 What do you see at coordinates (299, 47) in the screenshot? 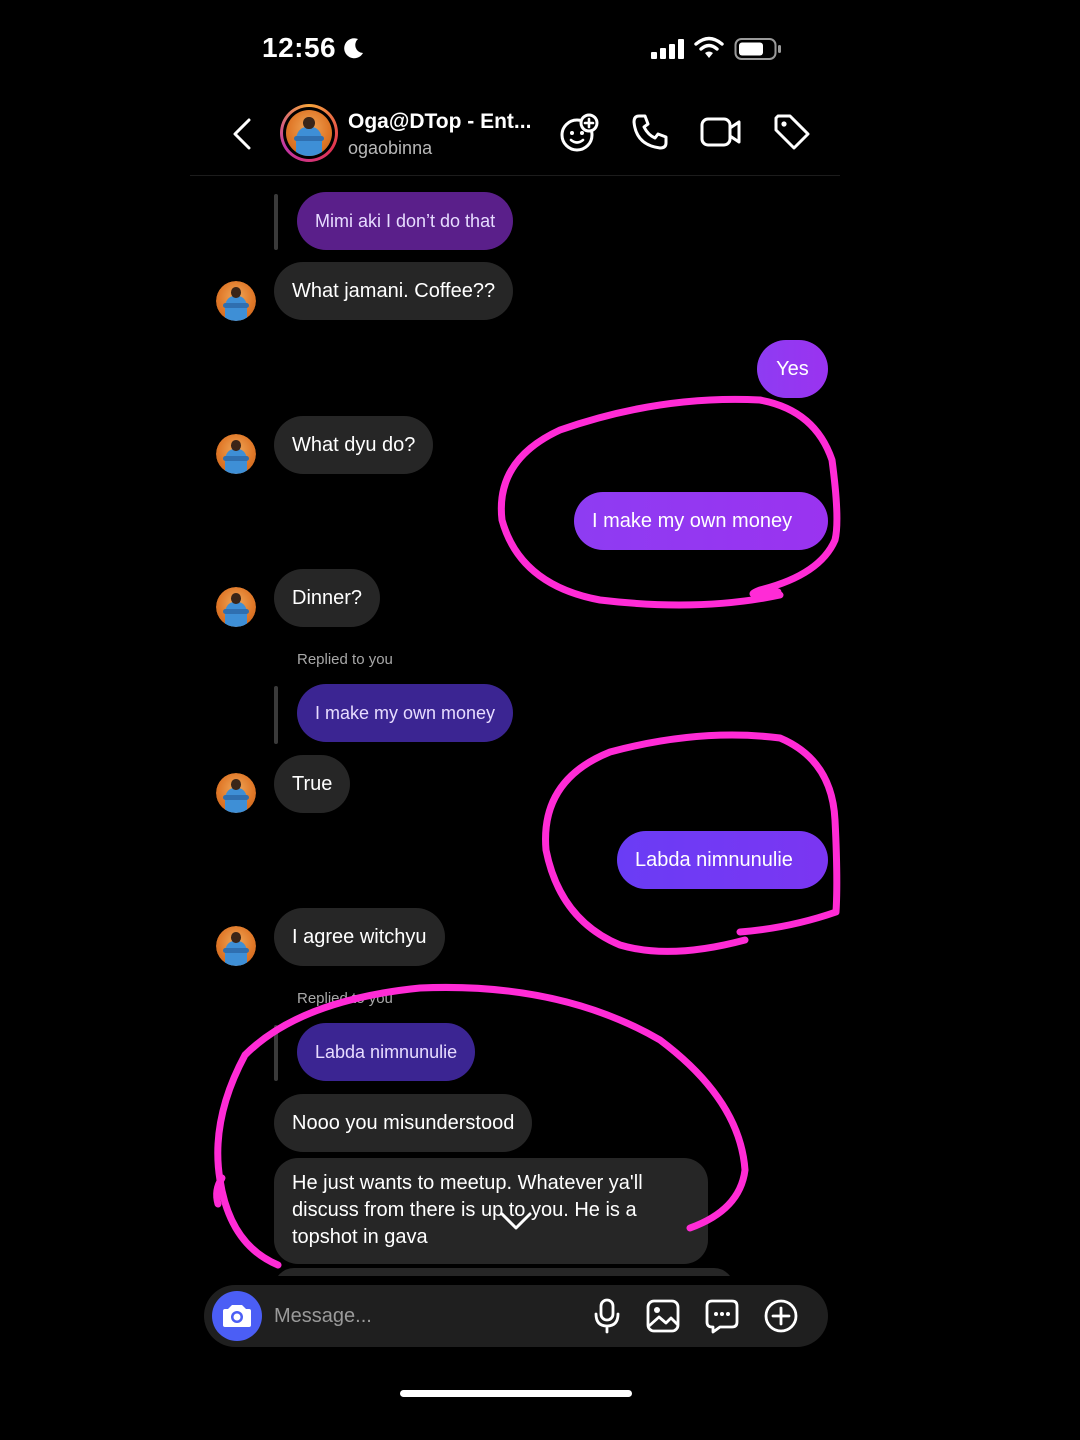
I see `status-time: 12:56` at bounding box center [299, 47].